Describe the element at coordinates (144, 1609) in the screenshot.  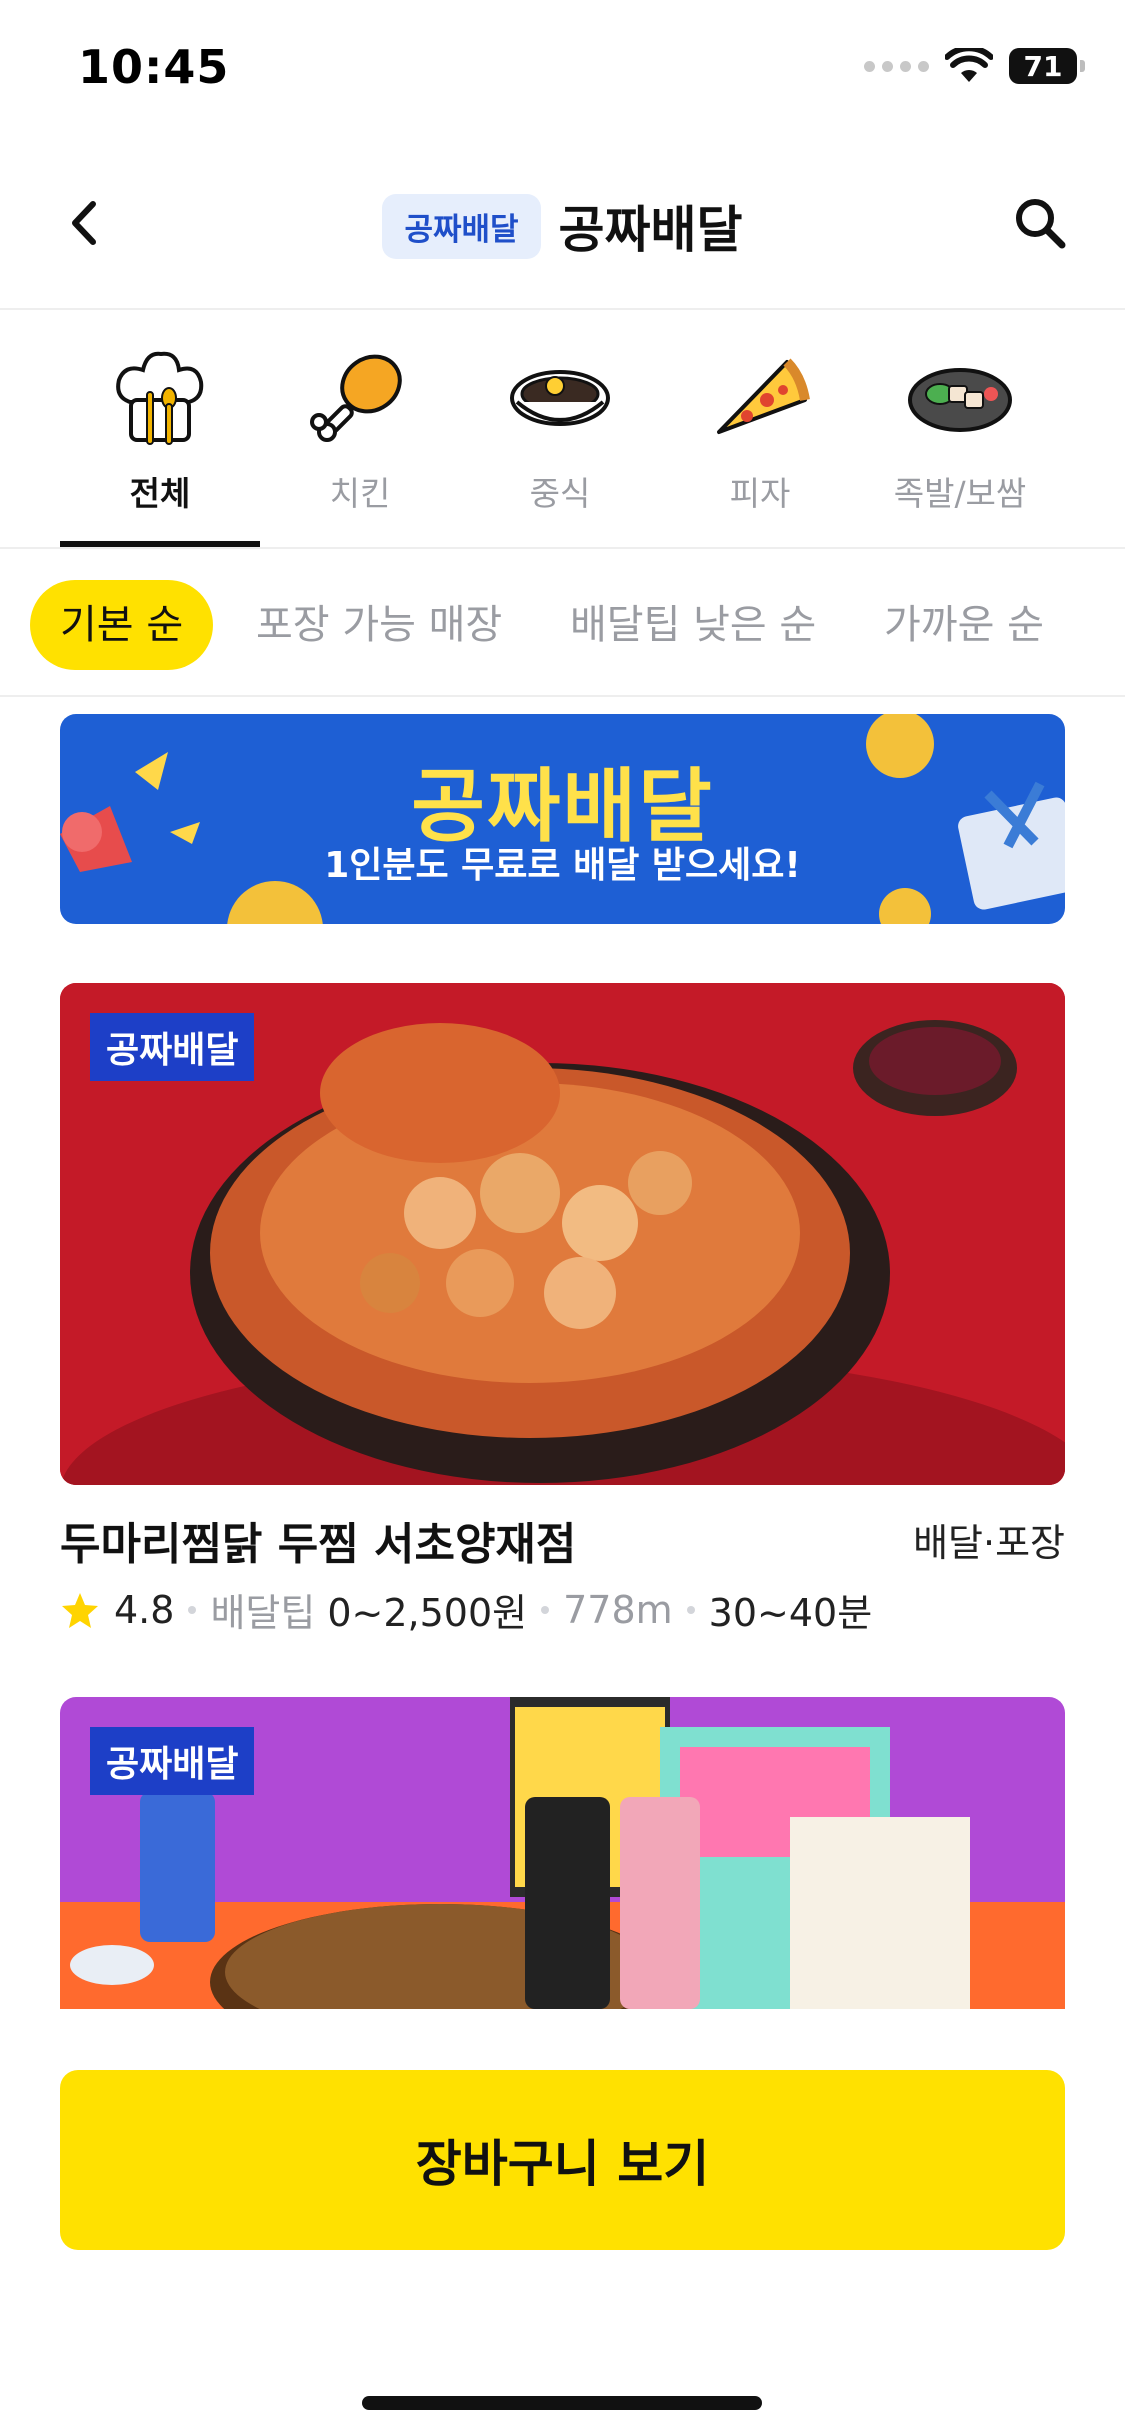
I see `store-rating: 4.8` at that location.